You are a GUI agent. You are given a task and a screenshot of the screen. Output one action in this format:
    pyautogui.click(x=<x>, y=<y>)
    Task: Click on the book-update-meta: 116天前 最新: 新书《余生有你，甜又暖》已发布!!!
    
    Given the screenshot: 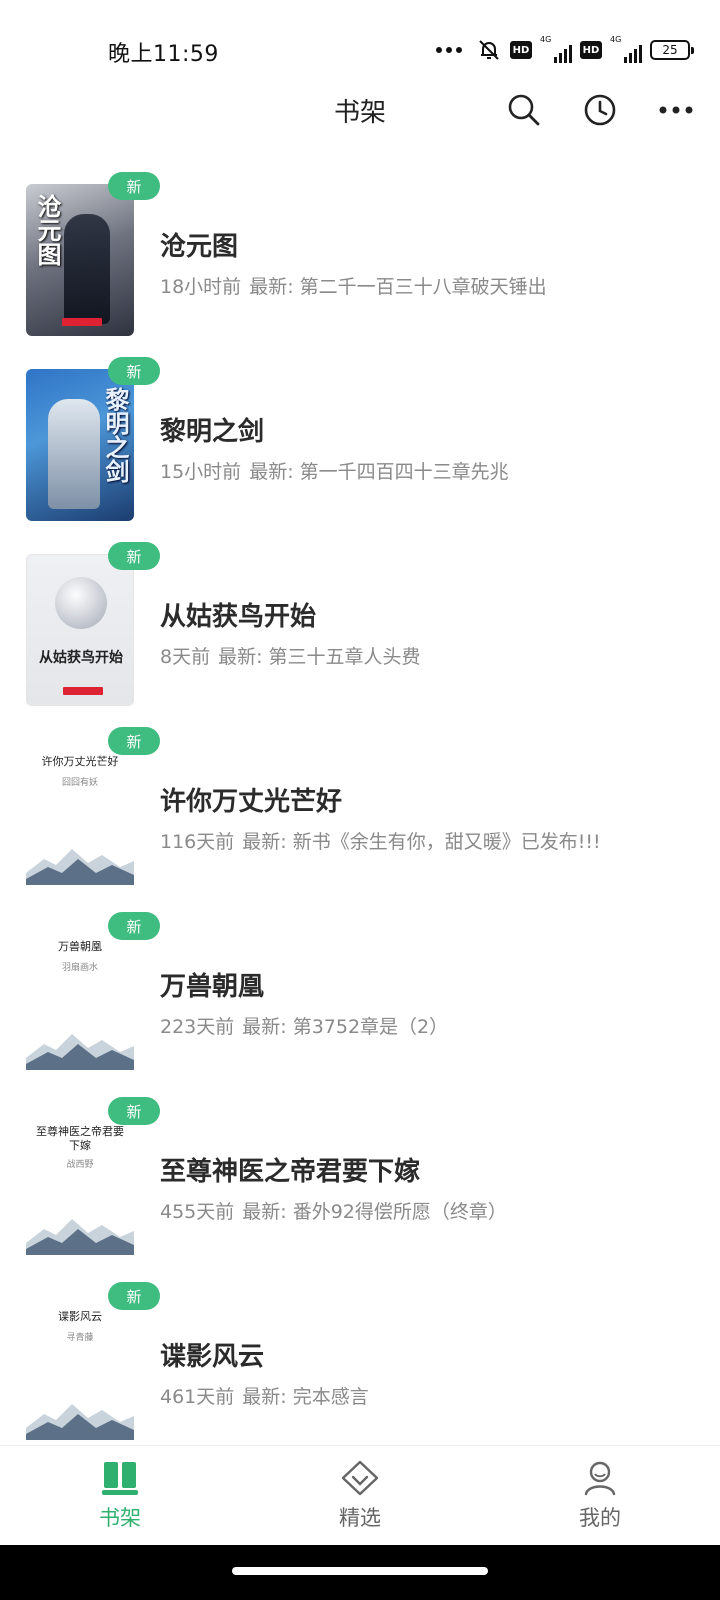 What is the action you would take?
    pyautogui.click(x=380, y=840)
    